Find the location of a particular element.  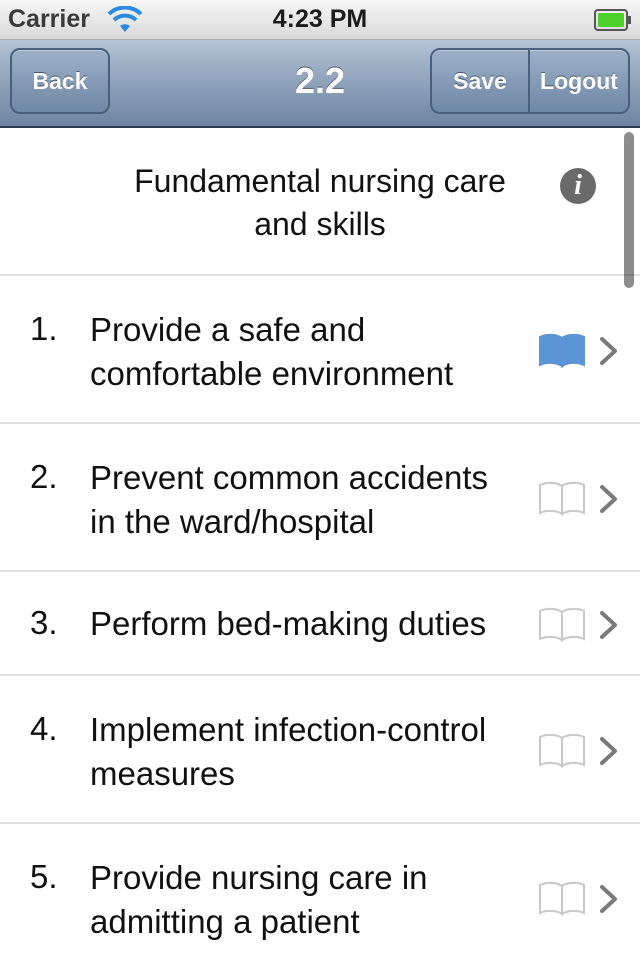

navigation-bar: Back 2.2 Save Logout is located at coordinates (320, 84).